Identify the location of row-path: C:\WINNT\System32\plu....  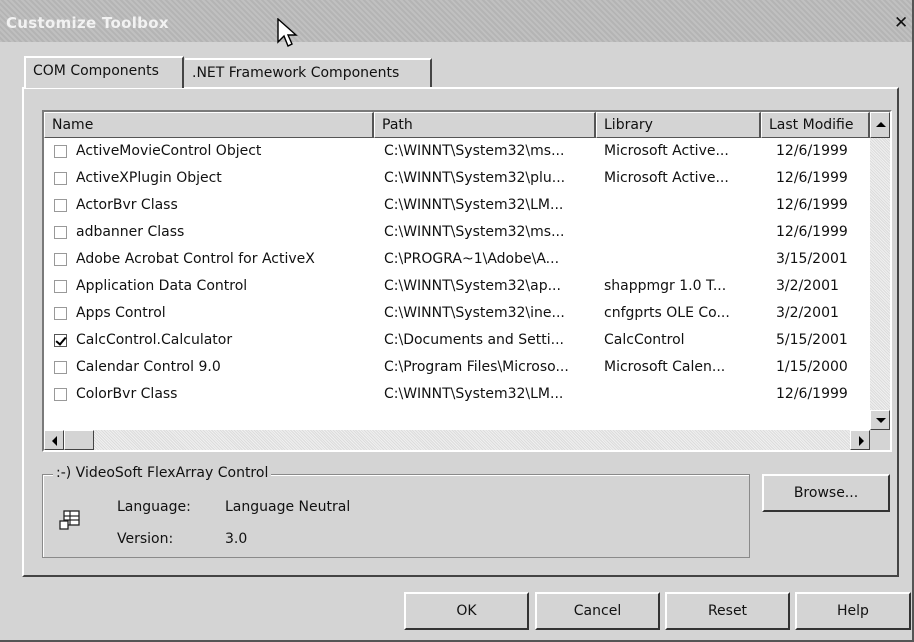
(475, 178).